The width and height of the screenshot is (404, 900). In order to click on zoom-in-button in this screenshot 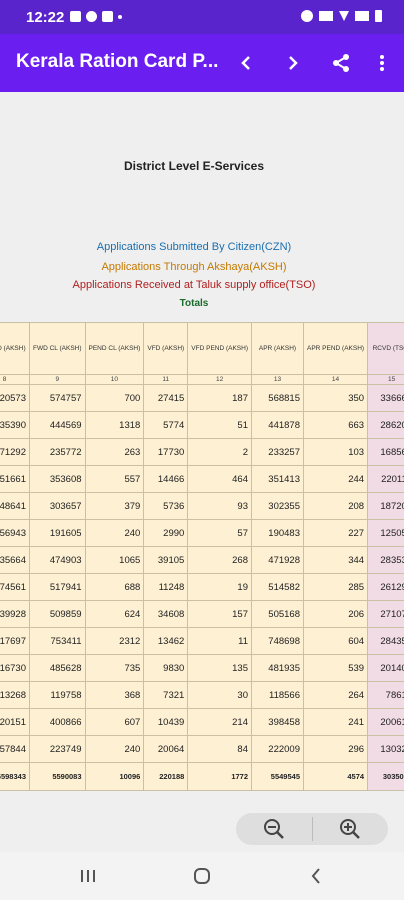, I will do `click(351, 829)`.